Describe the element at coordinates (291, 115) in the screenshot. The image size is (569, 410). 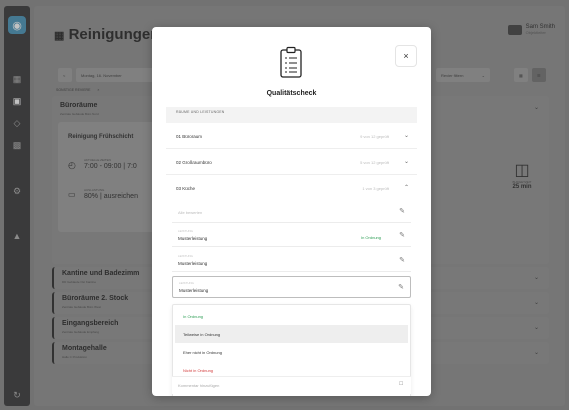
I see `section-header: RÄUME UND LEISTUNGEN` at that location.